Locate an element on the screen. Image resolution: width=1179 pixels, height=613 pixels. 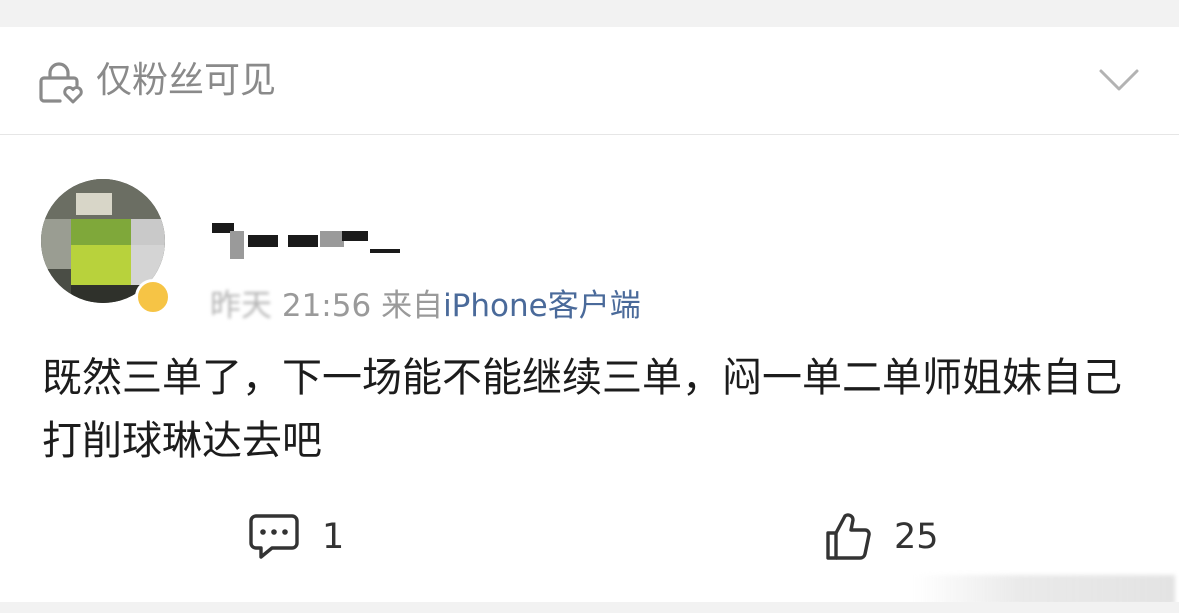
watermark is located at coordinates (1045, 590).